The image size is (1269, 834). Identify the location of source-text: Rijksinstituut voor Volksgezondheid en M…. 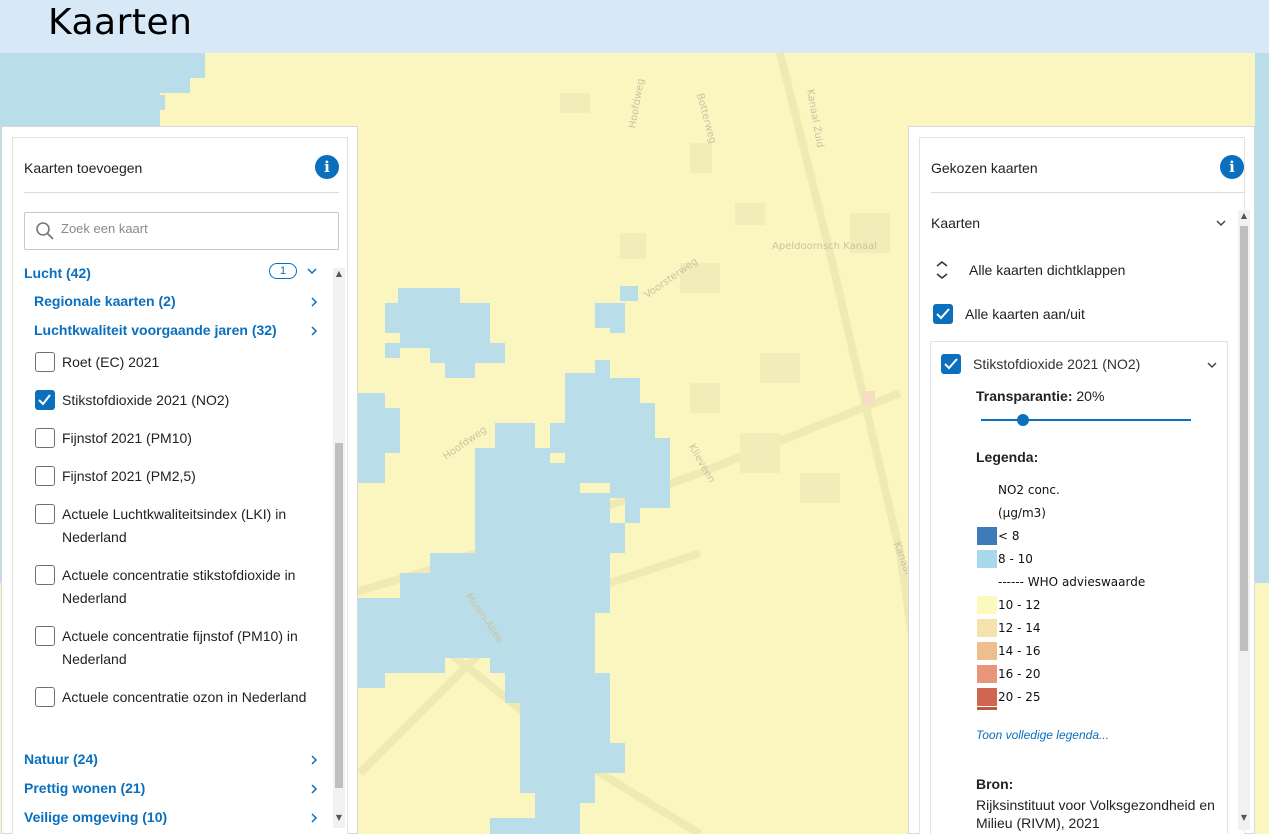
(1095, 814).